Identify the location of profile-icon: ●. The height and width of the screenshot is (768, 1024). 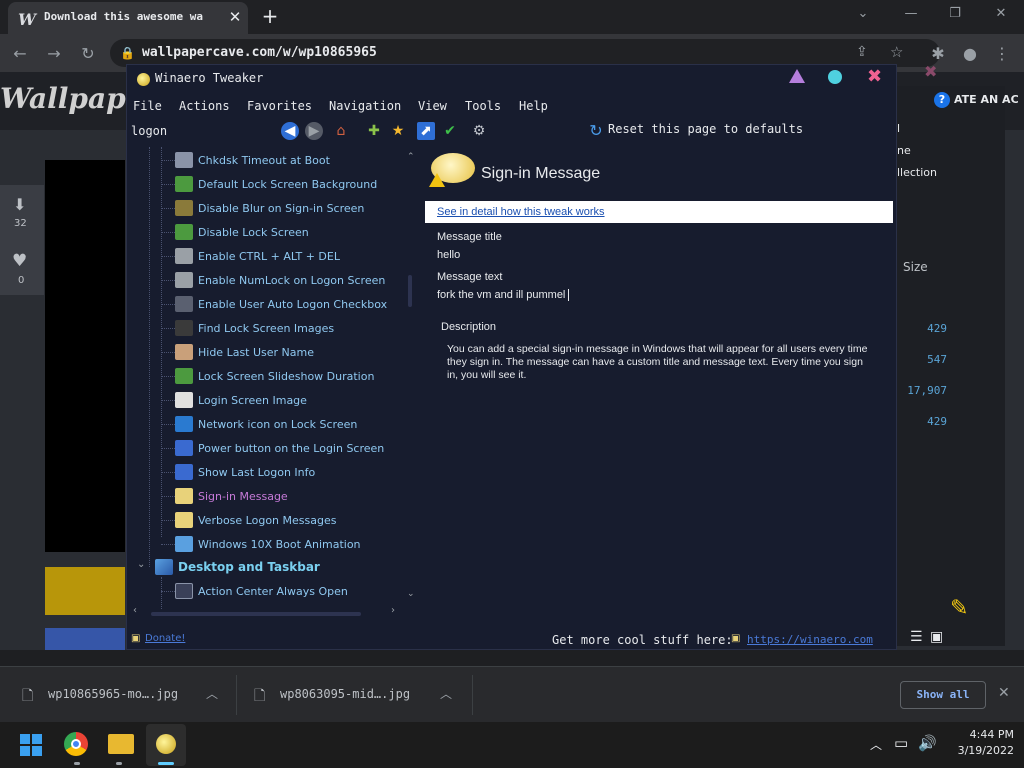
(970, 54).